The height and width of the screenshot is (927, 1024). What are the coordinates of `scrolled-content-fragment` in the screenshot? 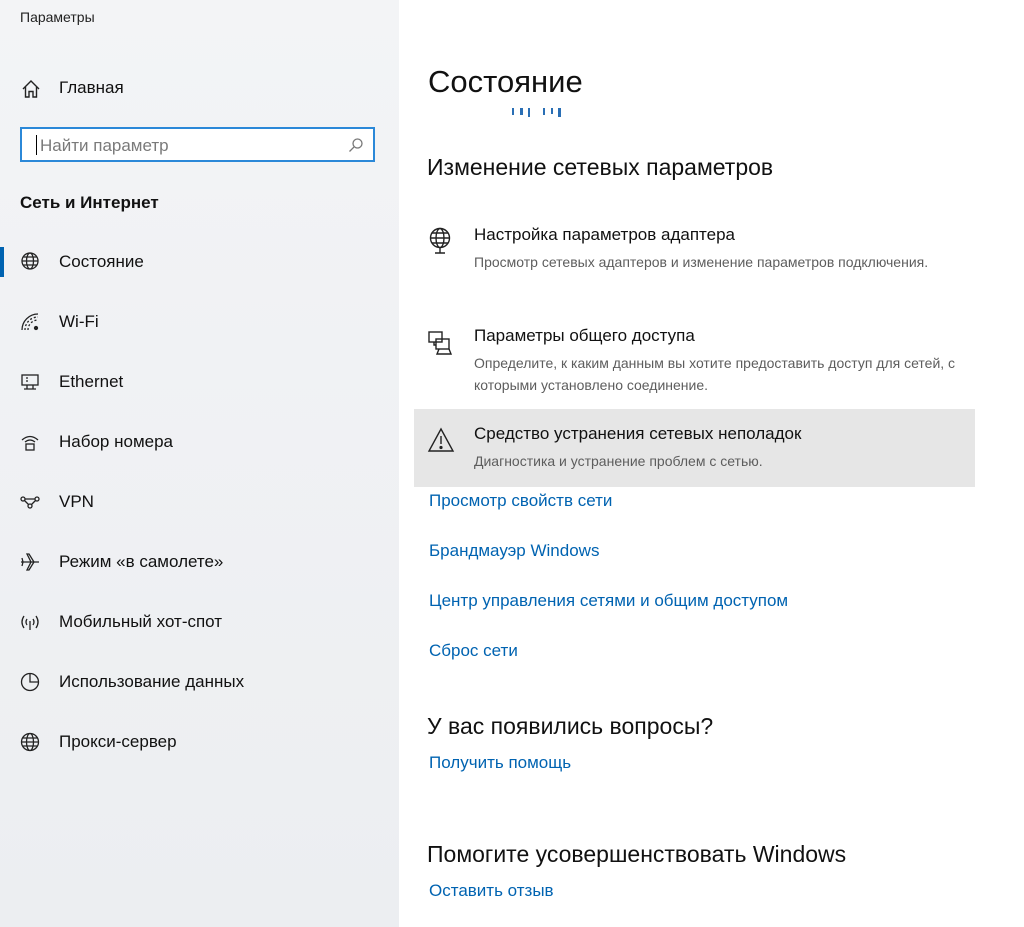 It's located at (542, 114).